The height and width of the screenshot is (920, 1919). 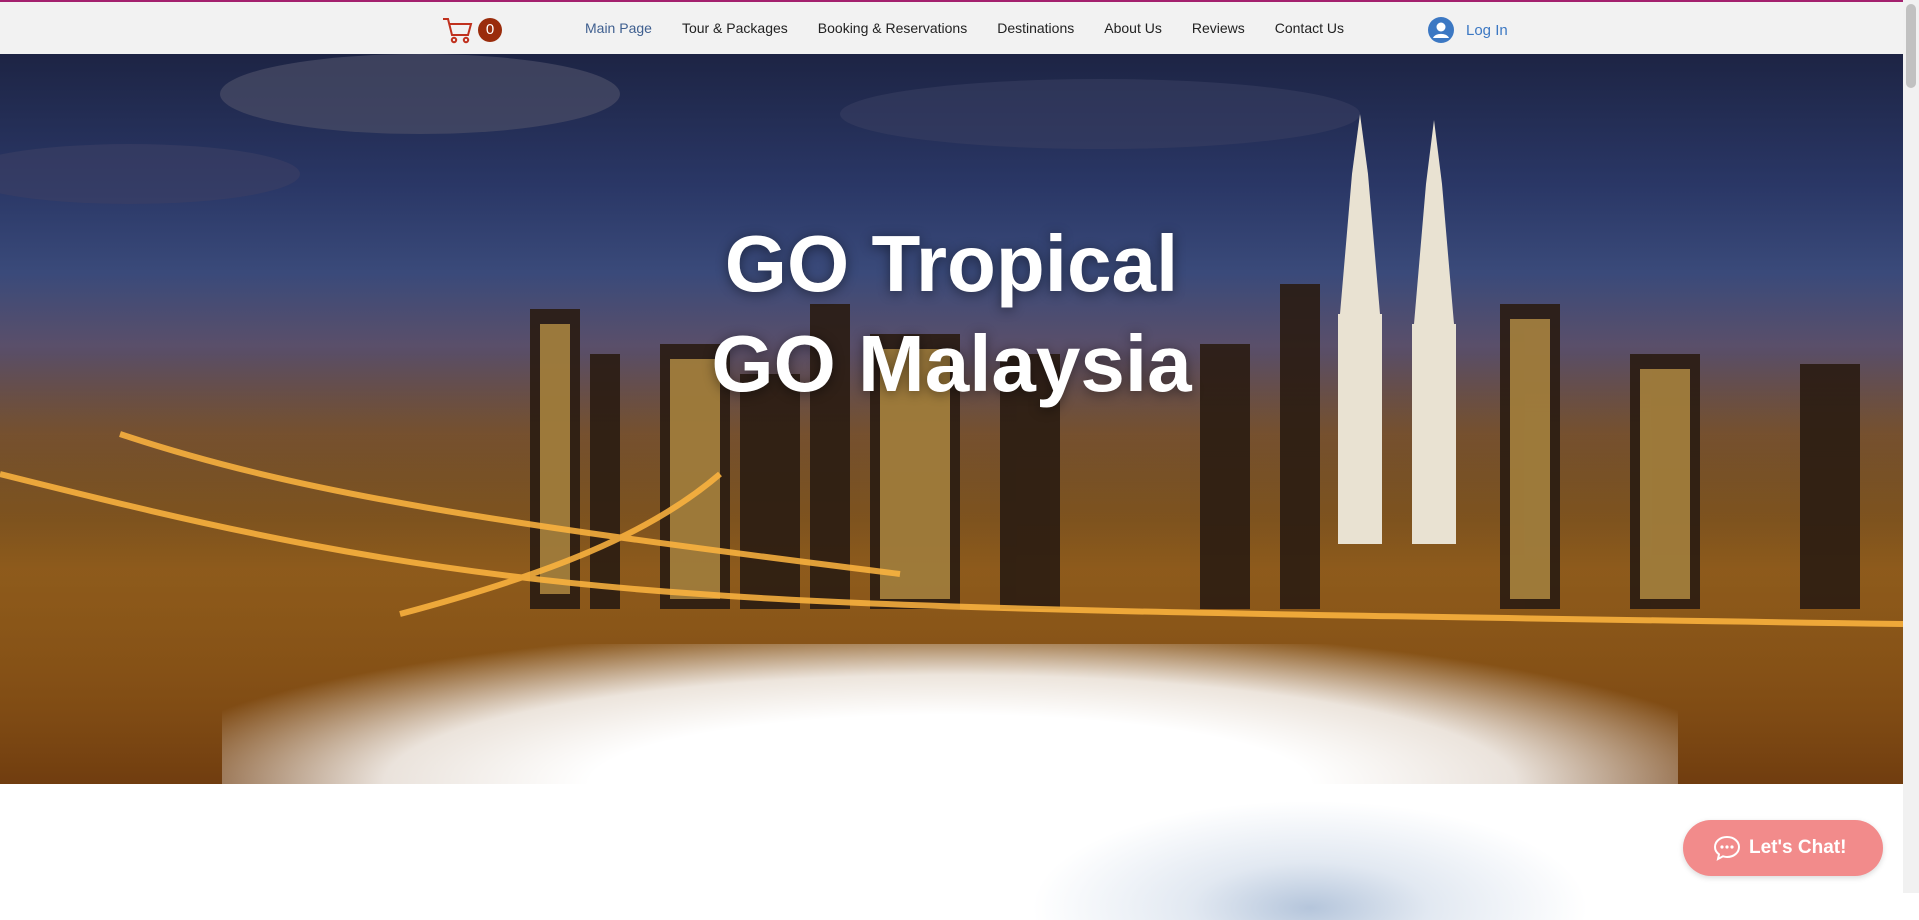 I want to click on nav-item-tour-packages: Tour & Packages, so click(x=735, y=28).